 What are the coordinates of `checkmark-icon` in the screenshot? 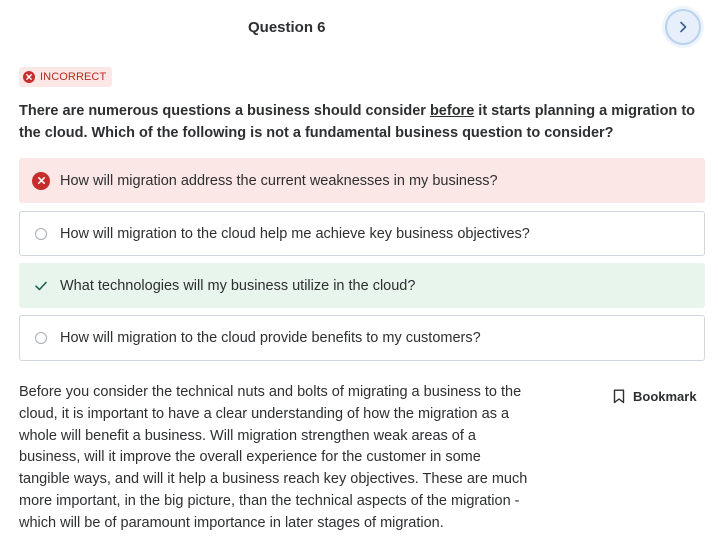 It's located at (41, 286).